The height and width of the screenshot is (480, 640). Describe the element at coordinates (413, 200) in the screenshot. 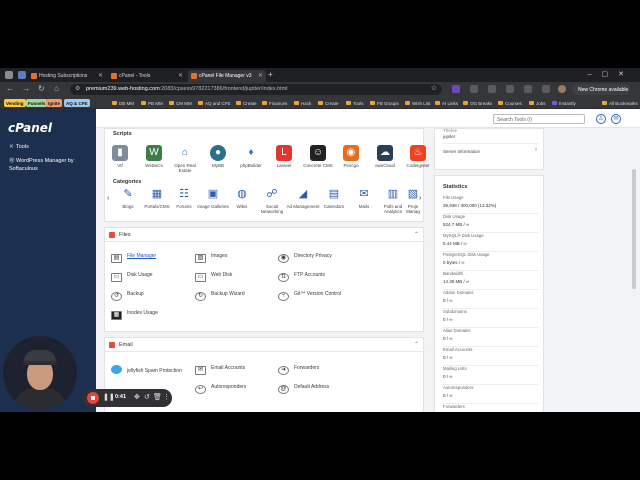

I see `category-project-management: ▧ Proje Manag` at that location.